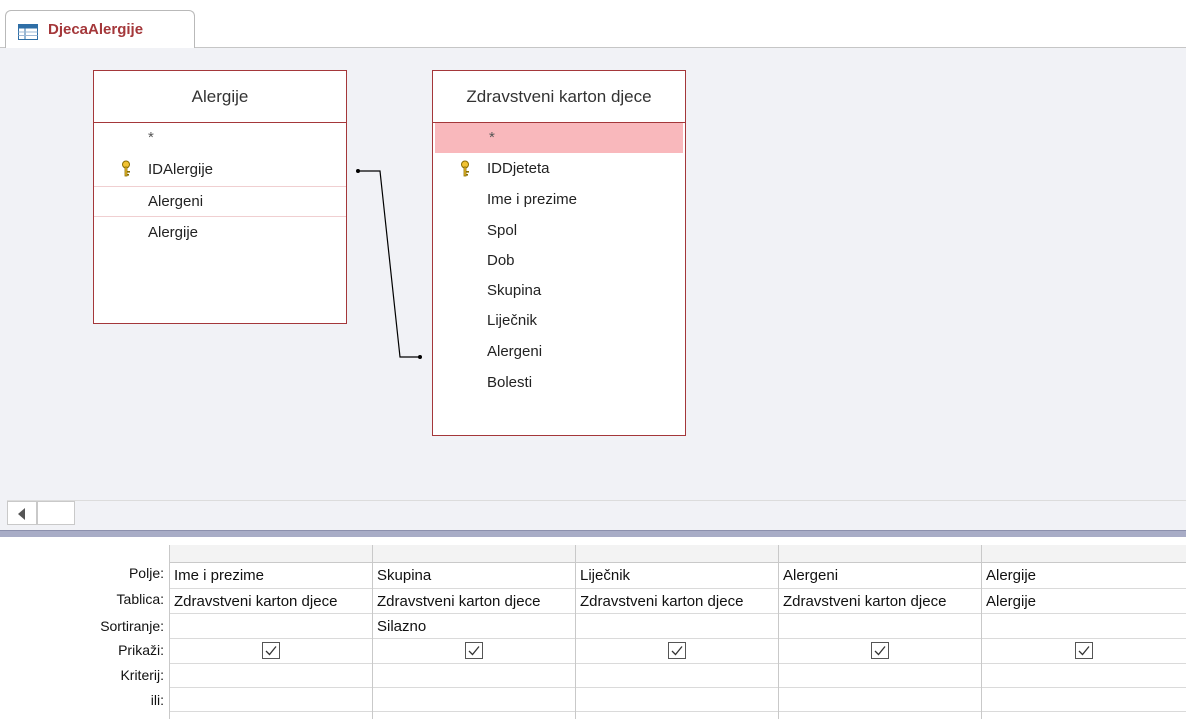  What do you see at coordinates (132, 626) in the screenshot?
I see `row-label-sort: Sortiranje:` at bounding box center [132, 626].